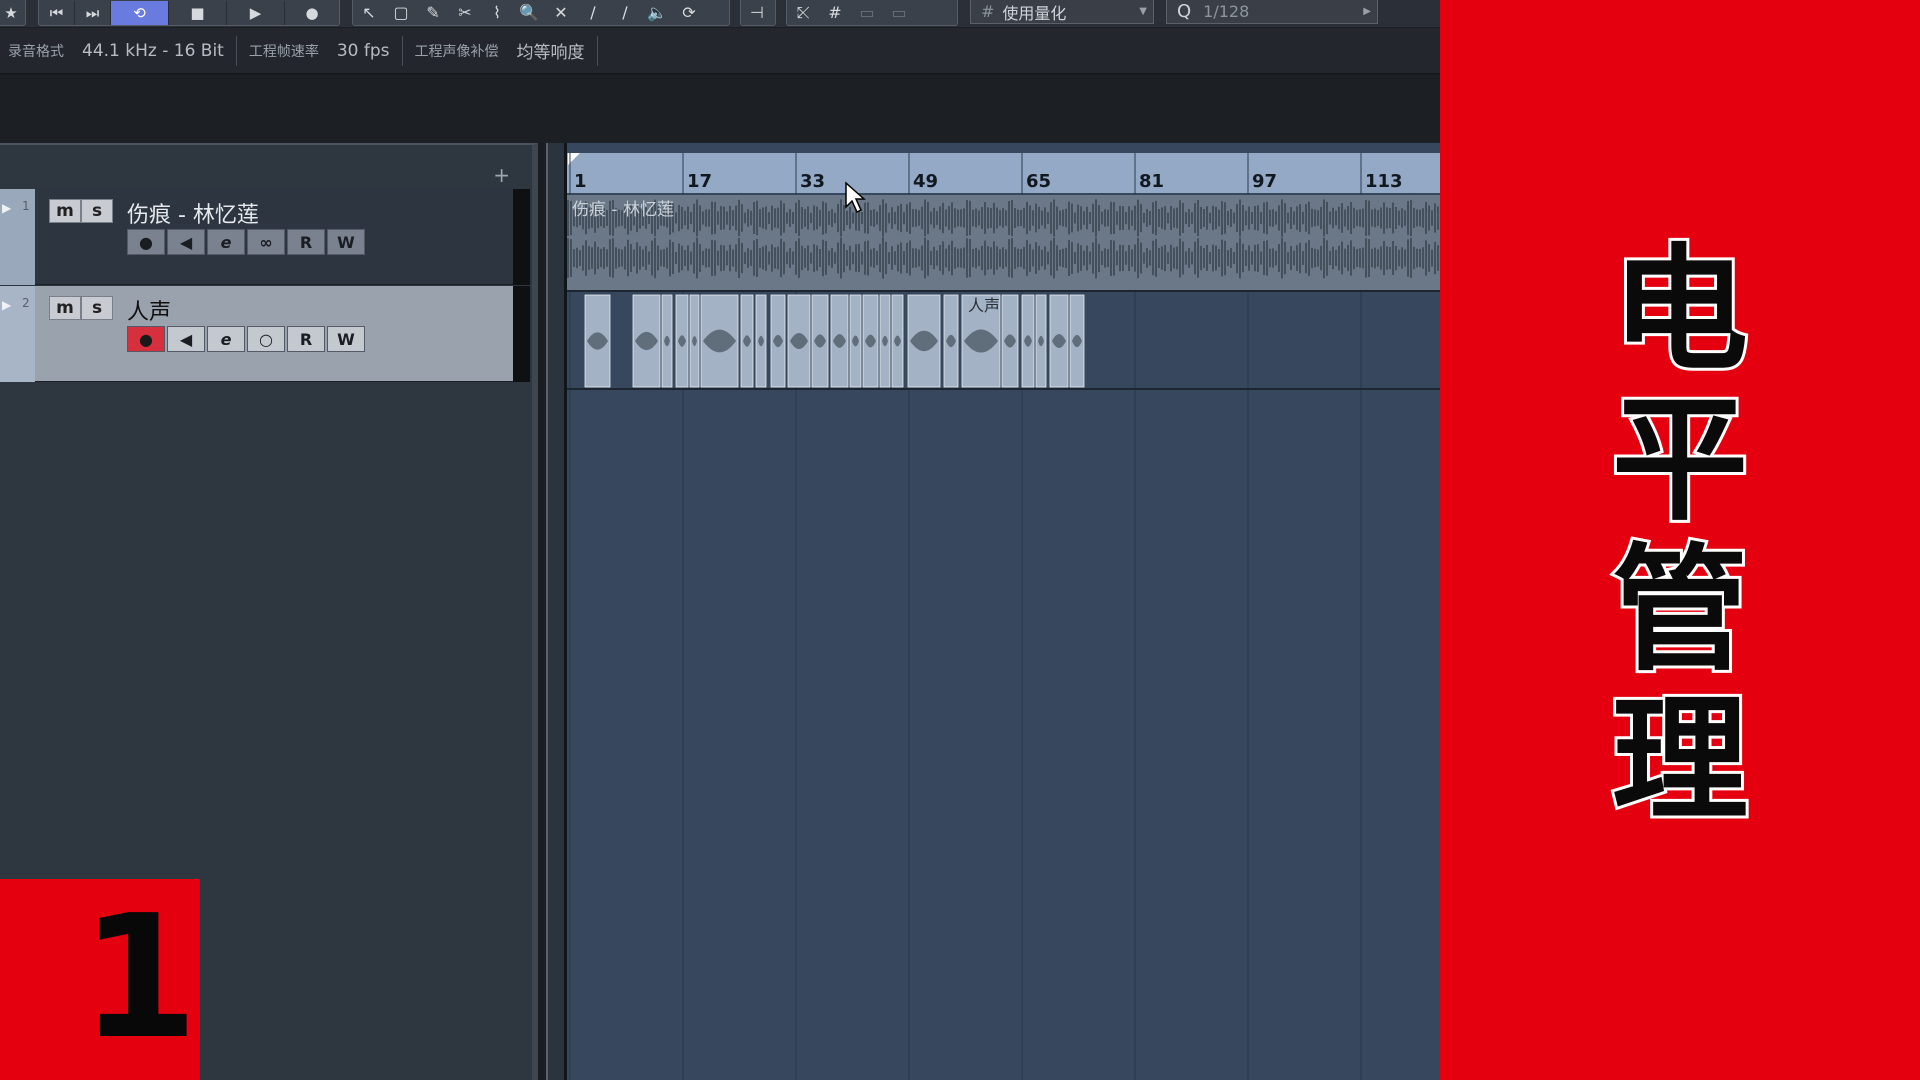 The width and height of the screenshot is (1920, 1080). I want to click on auto-scroll-group: ⊣, so click(758, 13).